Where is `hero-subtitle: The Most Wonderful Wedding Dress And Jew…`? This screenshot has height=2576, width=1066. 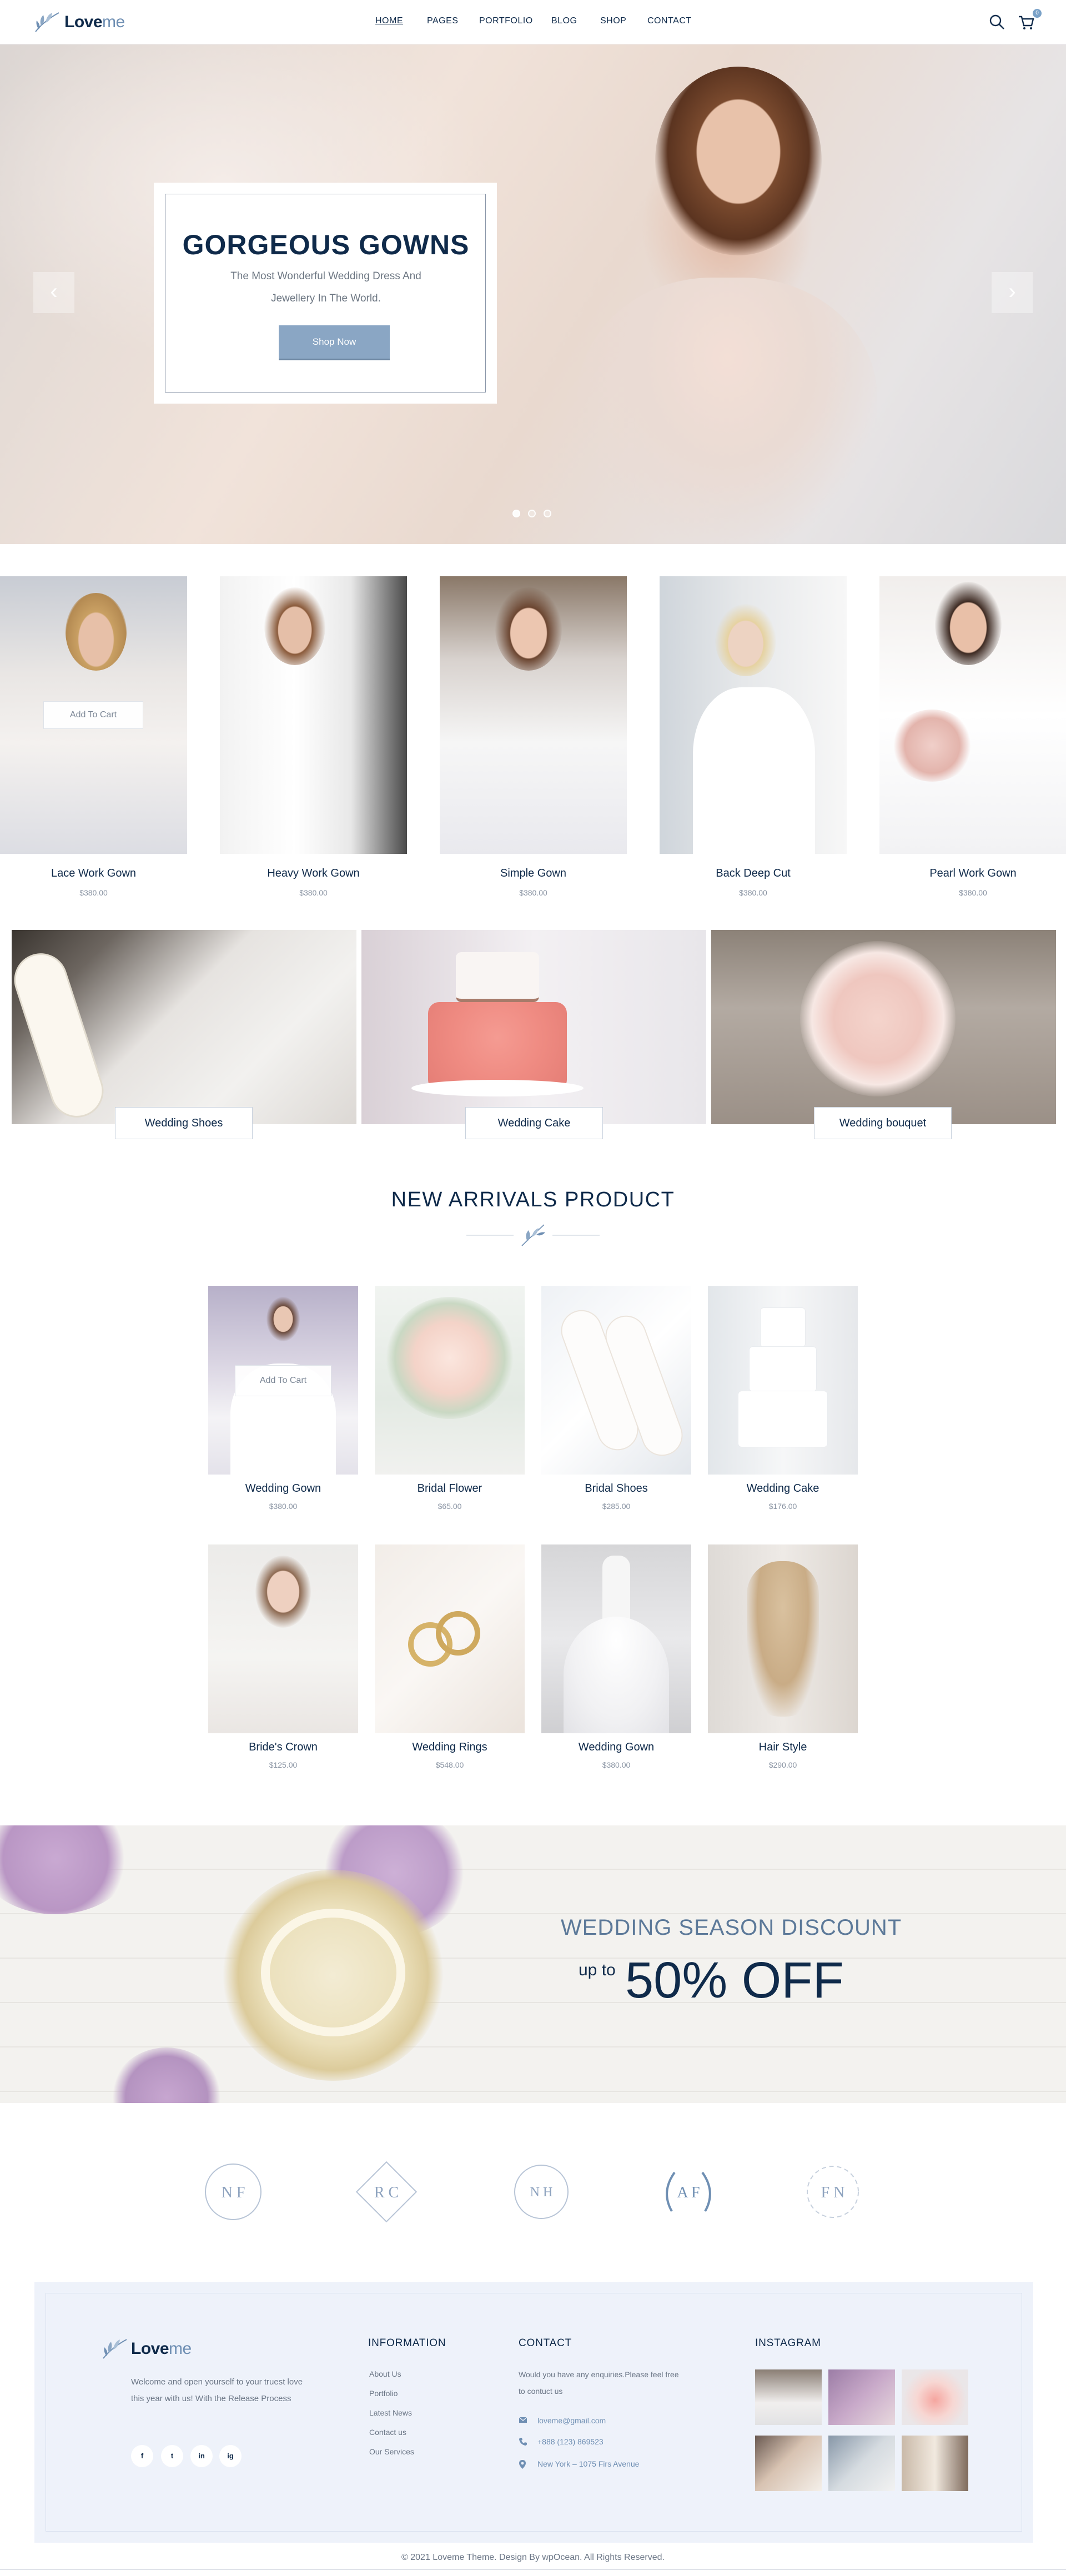 hero-subtitle: The Most Wonderful Wedding Dress And Jew… is located at coordinates (325, 287).